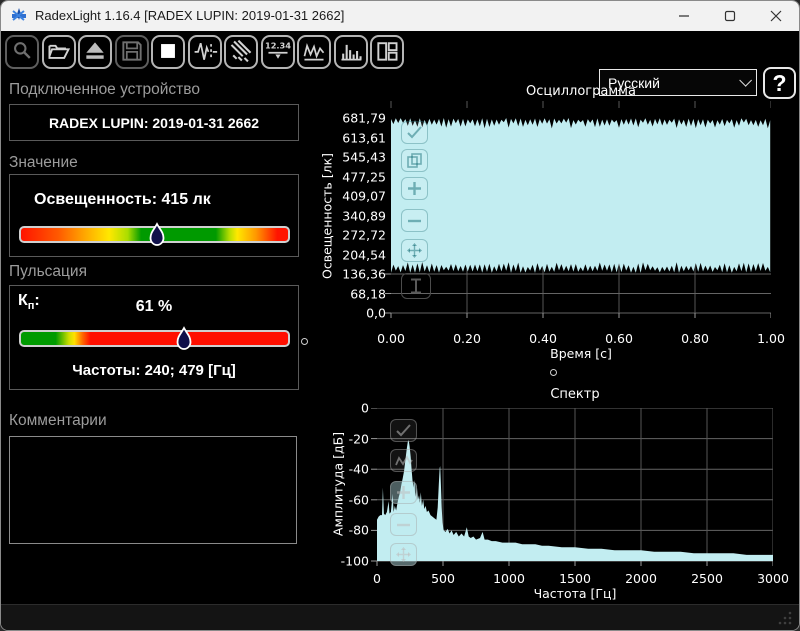 The width and height of the screenshot is (800, 631). What do you see at coordinates (368, 293) in the screenshot?
I see `ytick-label: 68,18` at bounding box center [368, 293].